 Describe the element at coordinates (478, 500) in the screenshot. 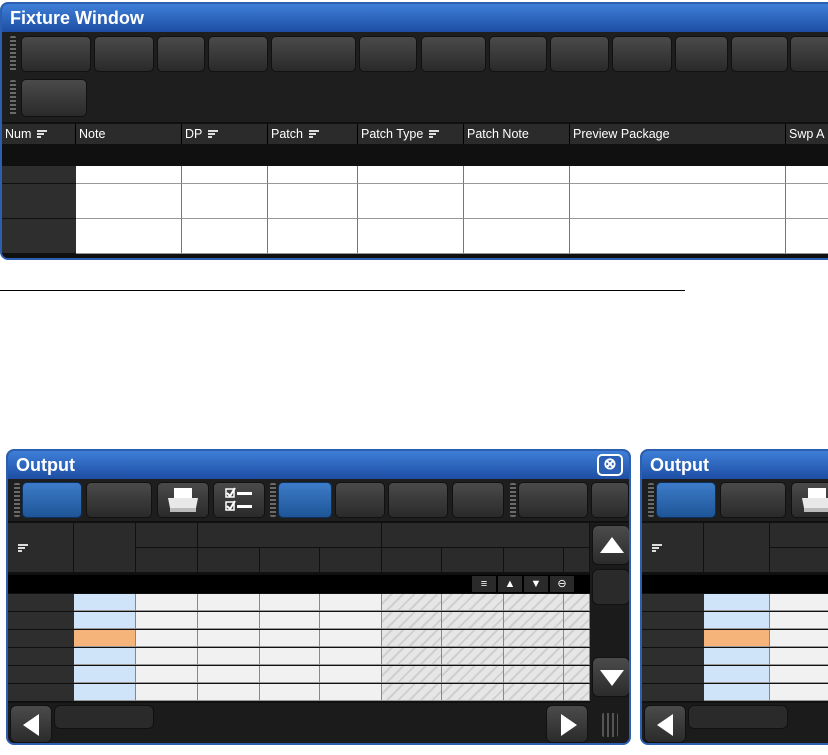

I see `plots-button` at that location.